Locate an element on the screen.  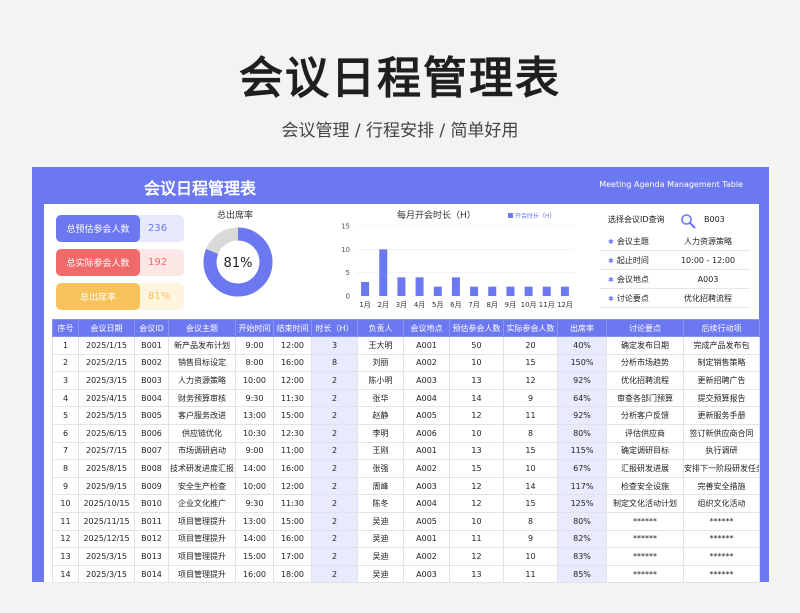
table-cell: 财务预算审核 is located at coordinates (202, 398).